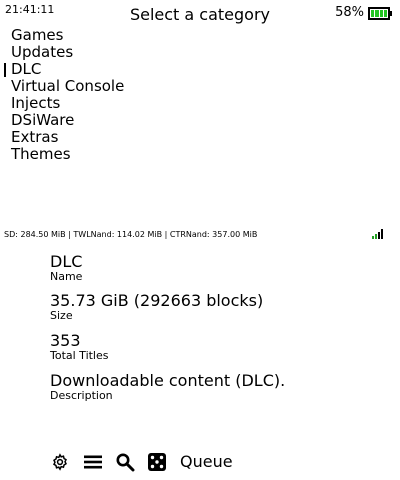  Describe the element at coordinates (65, 340) in the screenshot. I see `total-titles-value: 353` at that location.